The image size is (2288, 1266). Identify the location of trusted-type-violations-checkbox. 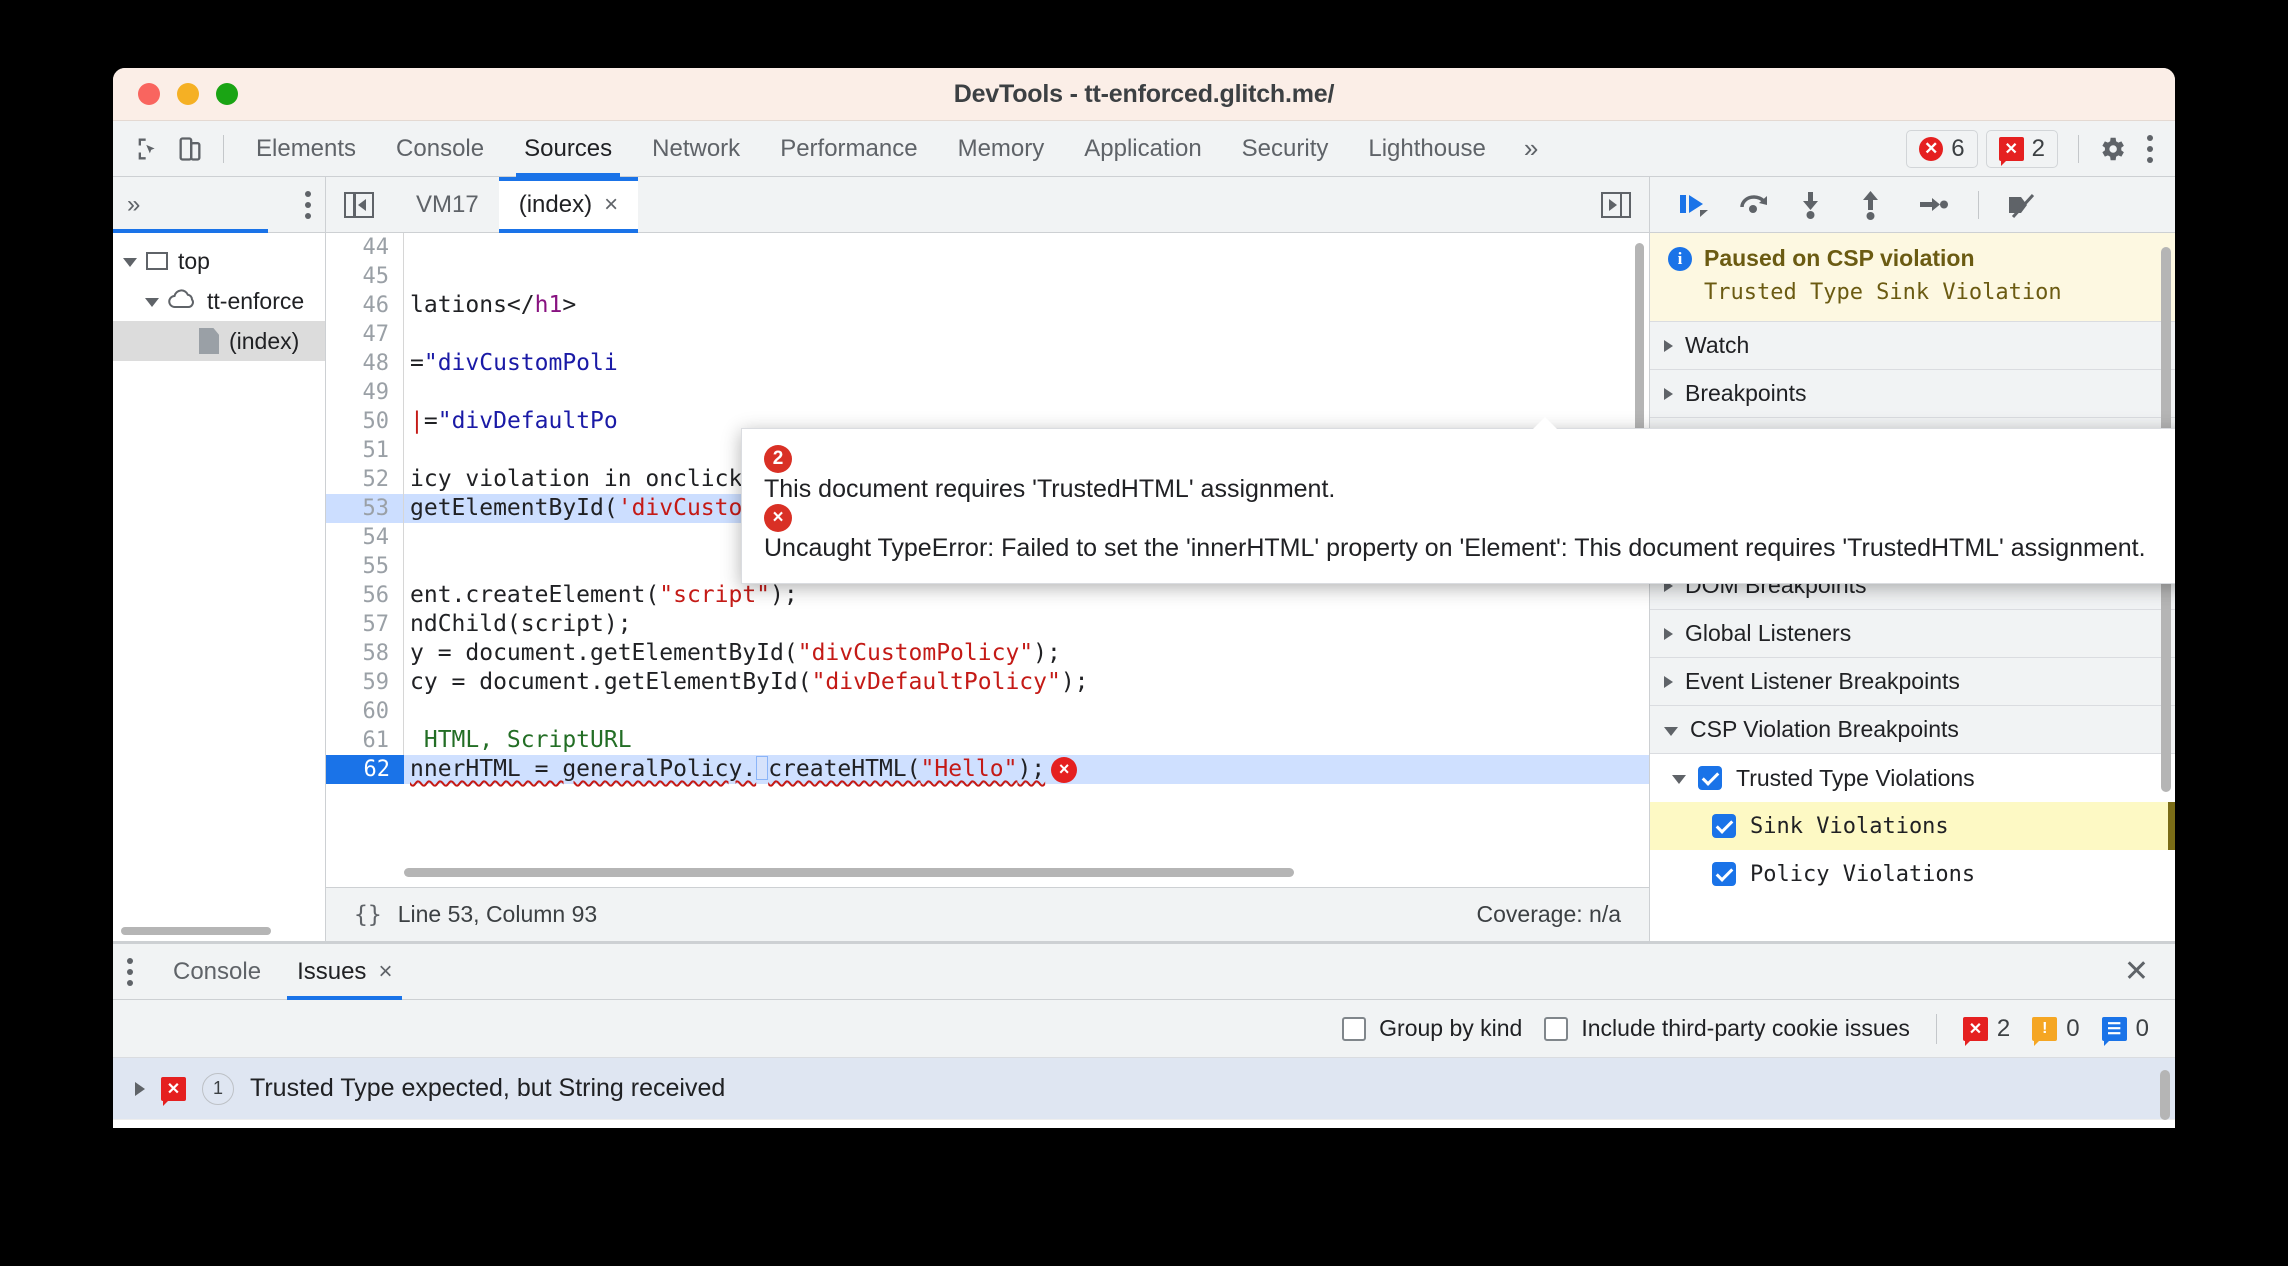
(1710, 778).